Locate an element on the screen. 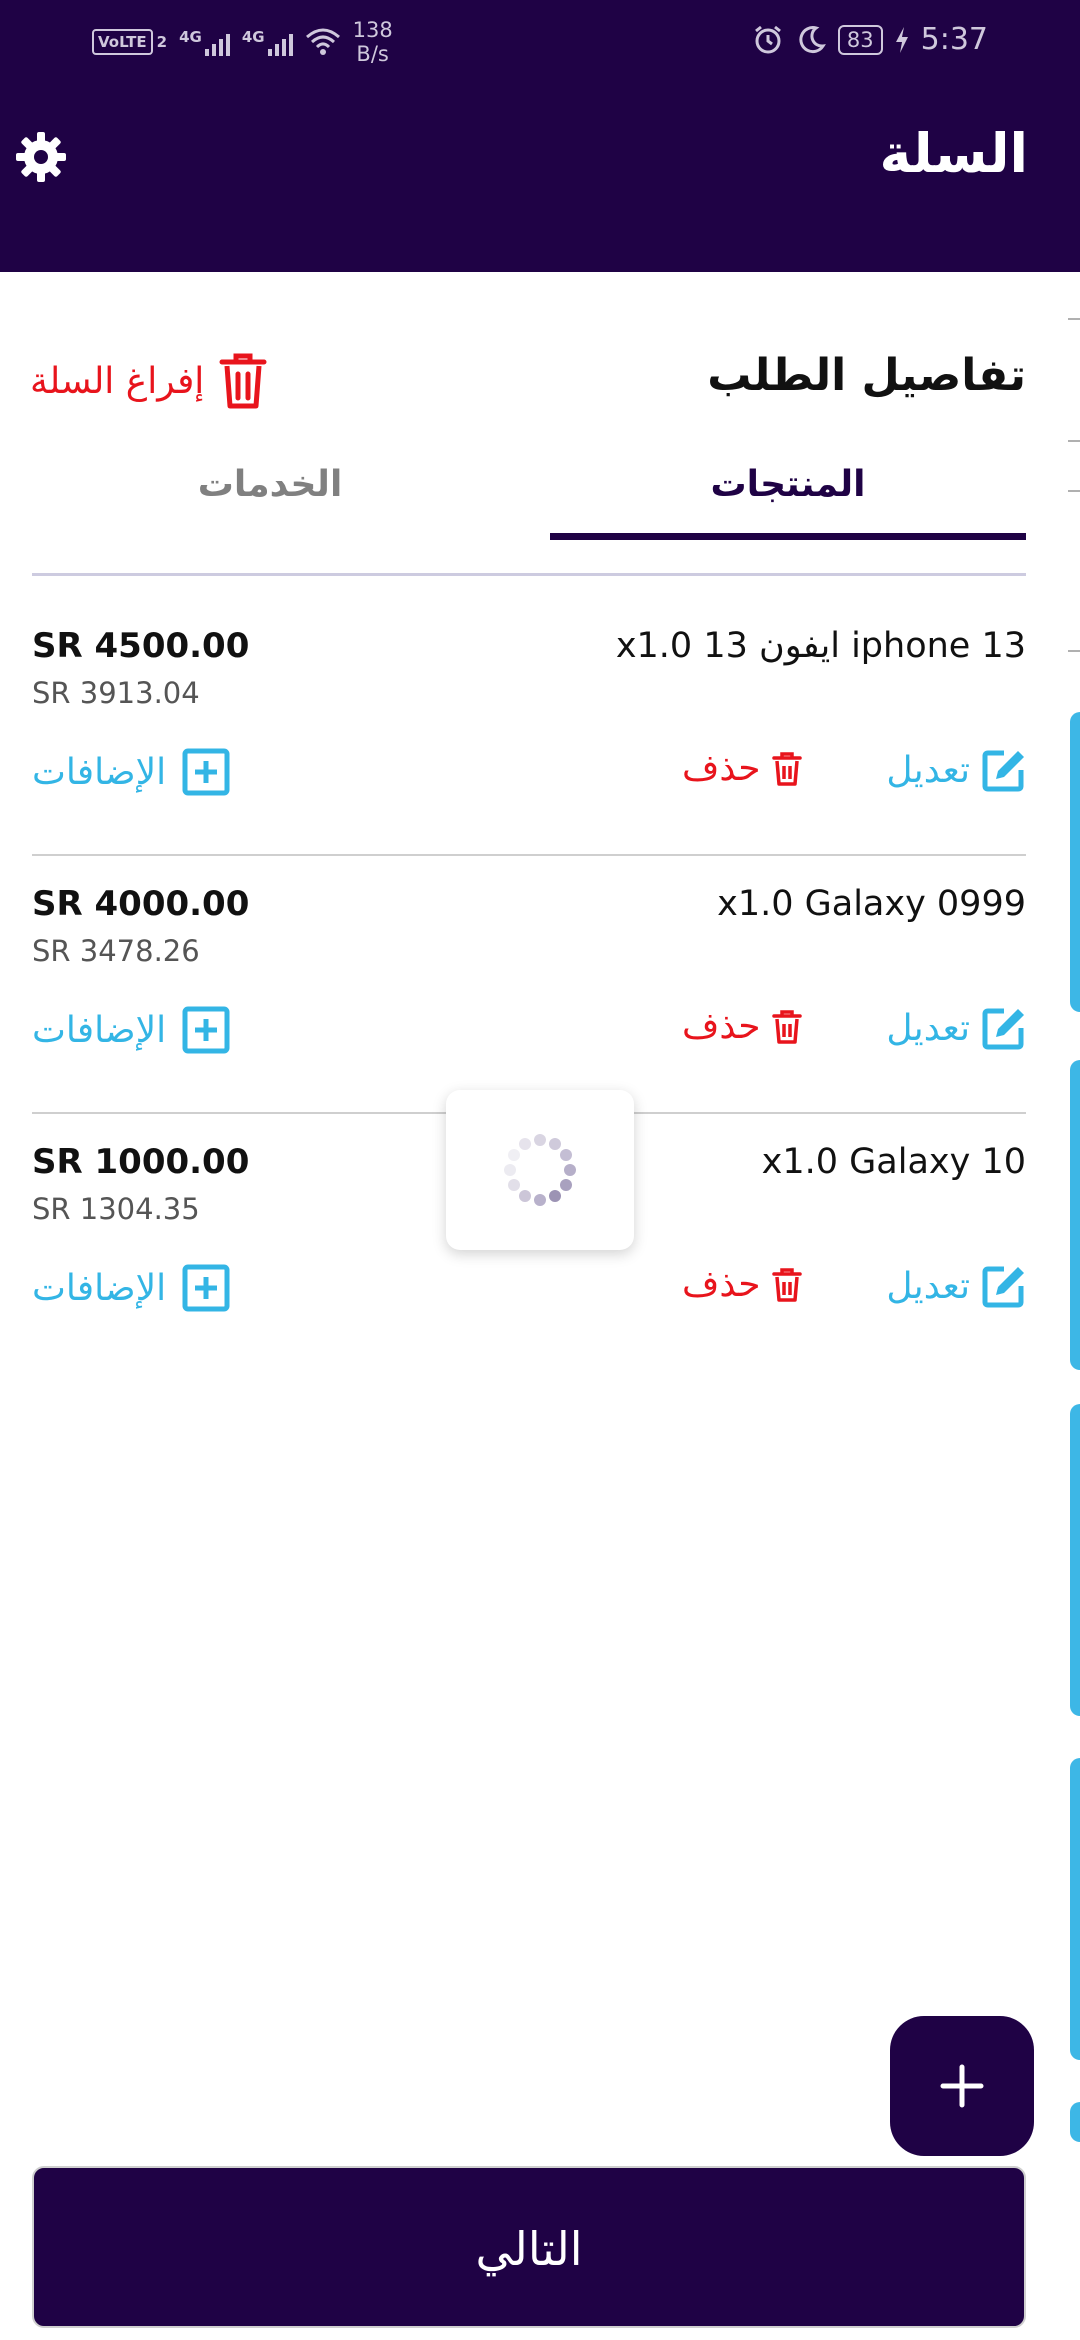 The image size is (1080, 2340). item-name: x1.0 ايفون 13 iphone 13 is located at coordinates (820, 646).